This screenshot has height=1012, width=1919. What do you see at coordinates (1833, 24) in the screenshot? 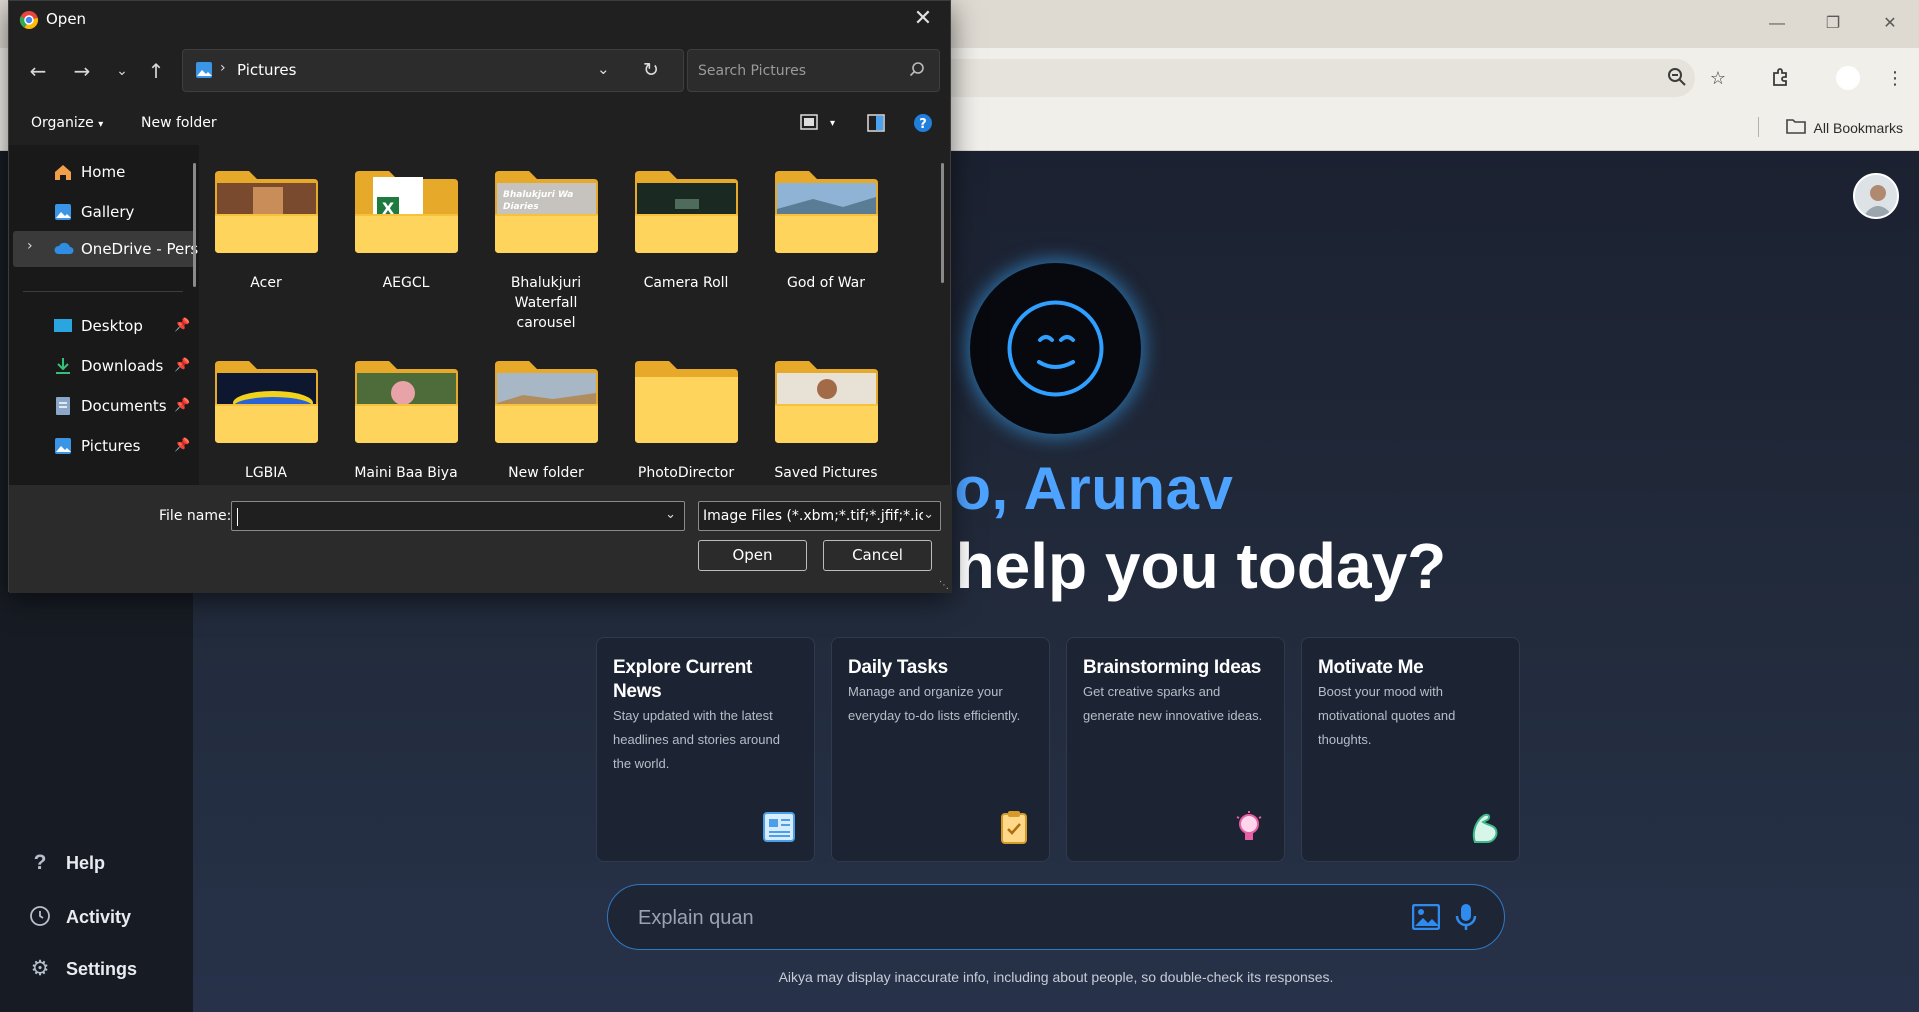
I see `restore-icon: ❐` at bounding box center [1833, 24].